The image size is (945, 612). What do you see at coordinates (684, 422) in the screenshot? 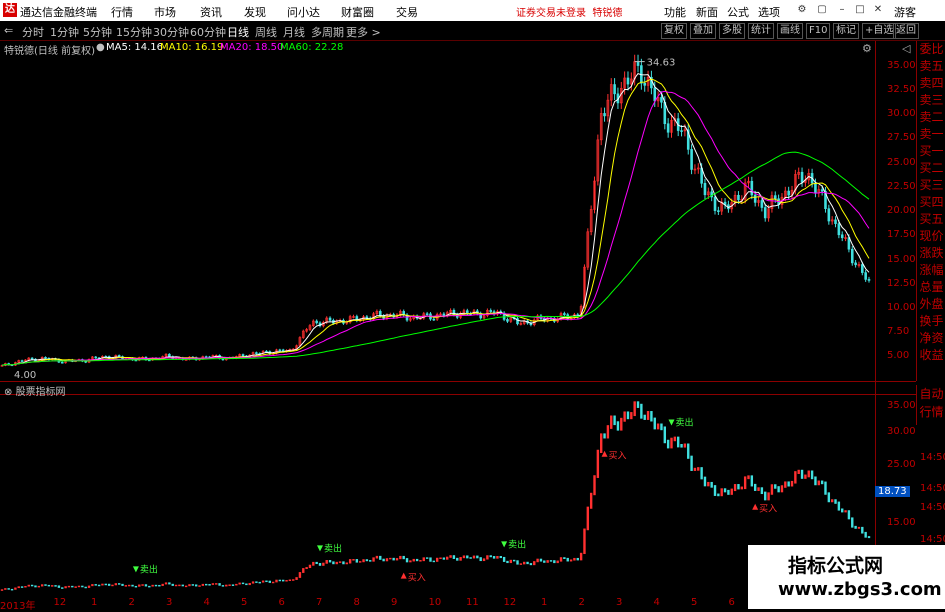
I see `sell-signal-label: 卖出` at bounding box center [684, 422].